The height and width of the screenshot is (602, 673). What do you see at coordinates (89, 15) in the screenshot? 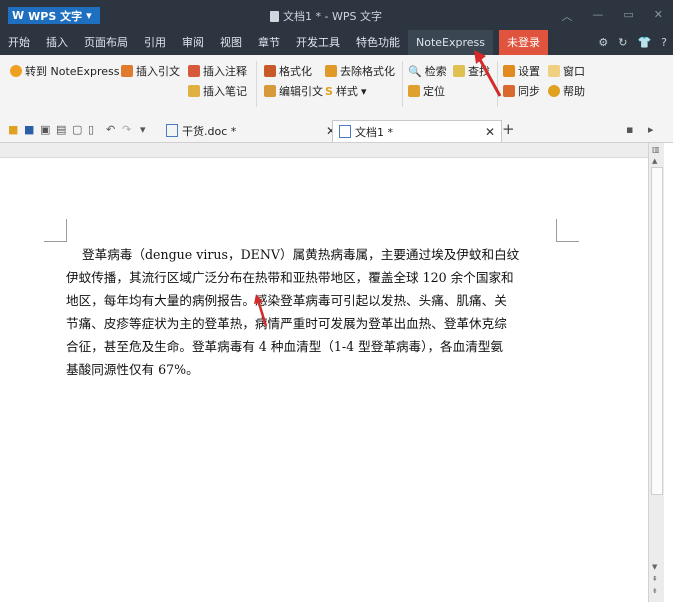
I see `chevron-down-icon: ▾` at bounding box center [89, 15].